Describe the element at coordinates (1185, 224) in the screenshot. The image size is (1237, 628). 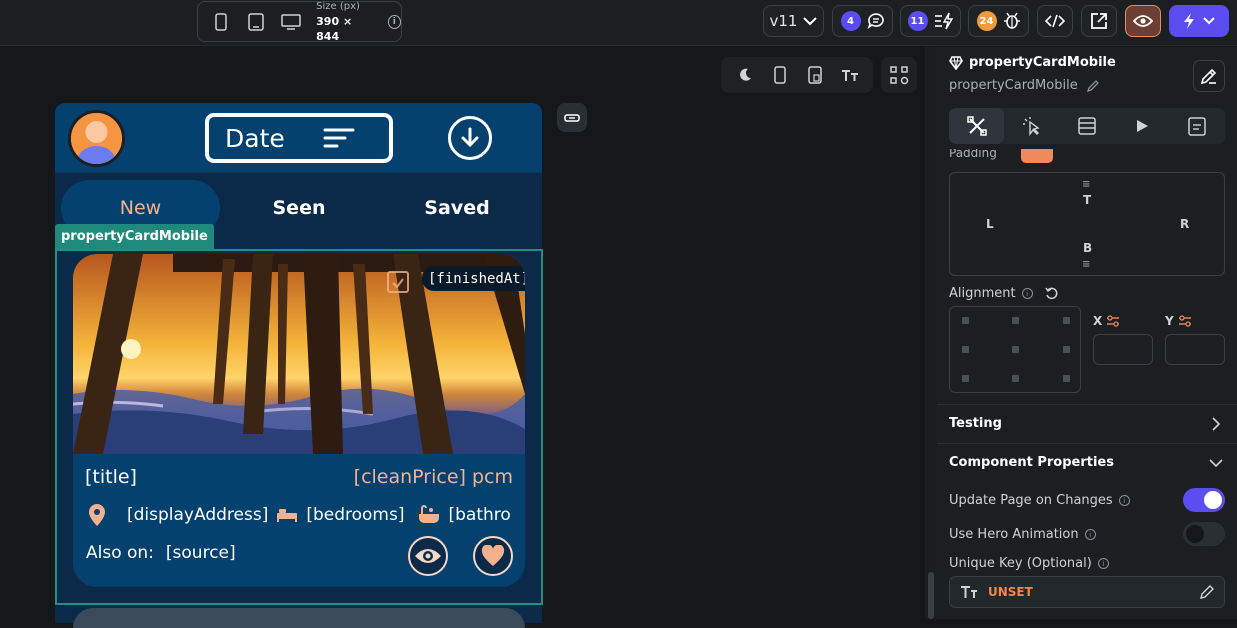
I see `pad-right-label: R` at that location.